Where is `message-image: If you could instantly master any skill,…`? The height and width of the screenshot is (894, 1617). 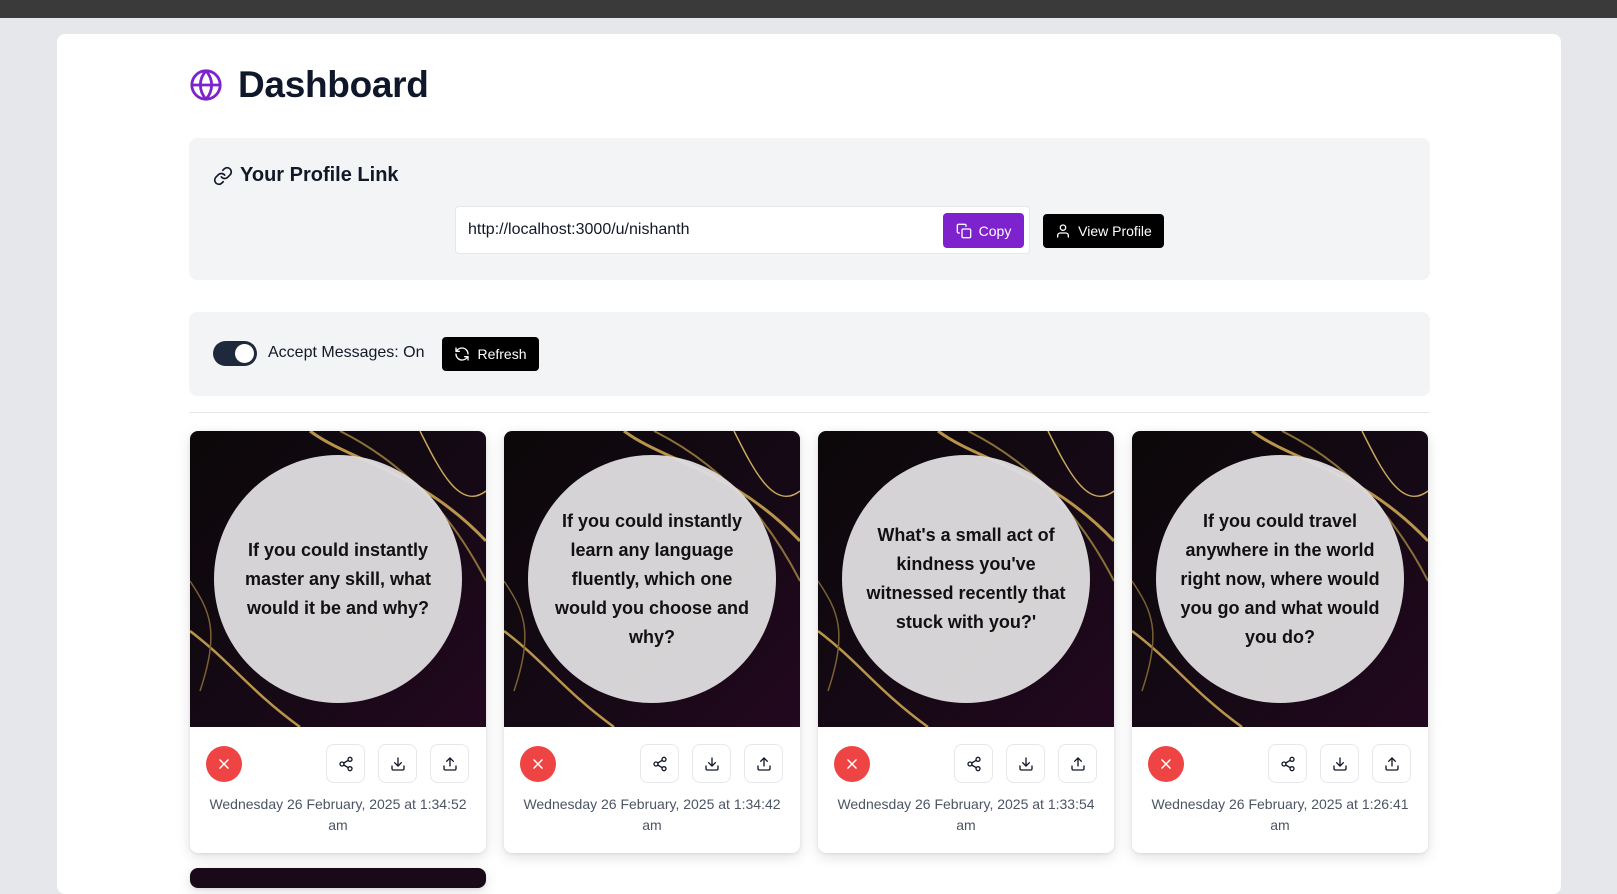
message-image: If you could instantly master any skill,… is located at coordinates (338, 579).